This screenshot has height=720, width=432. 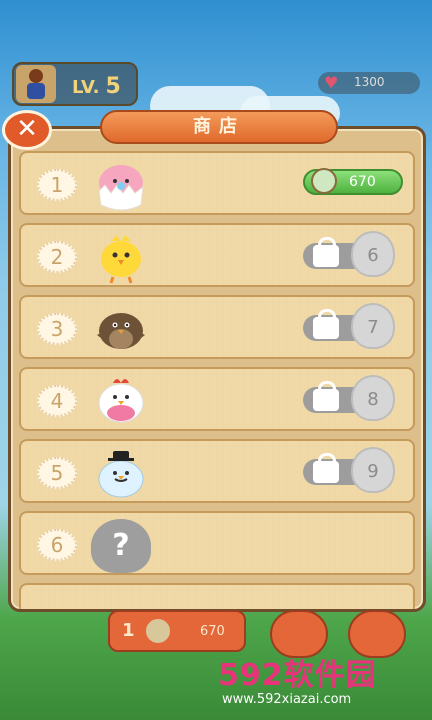 I want to click on locked-indicator: 8, so click(x=353, y=398).